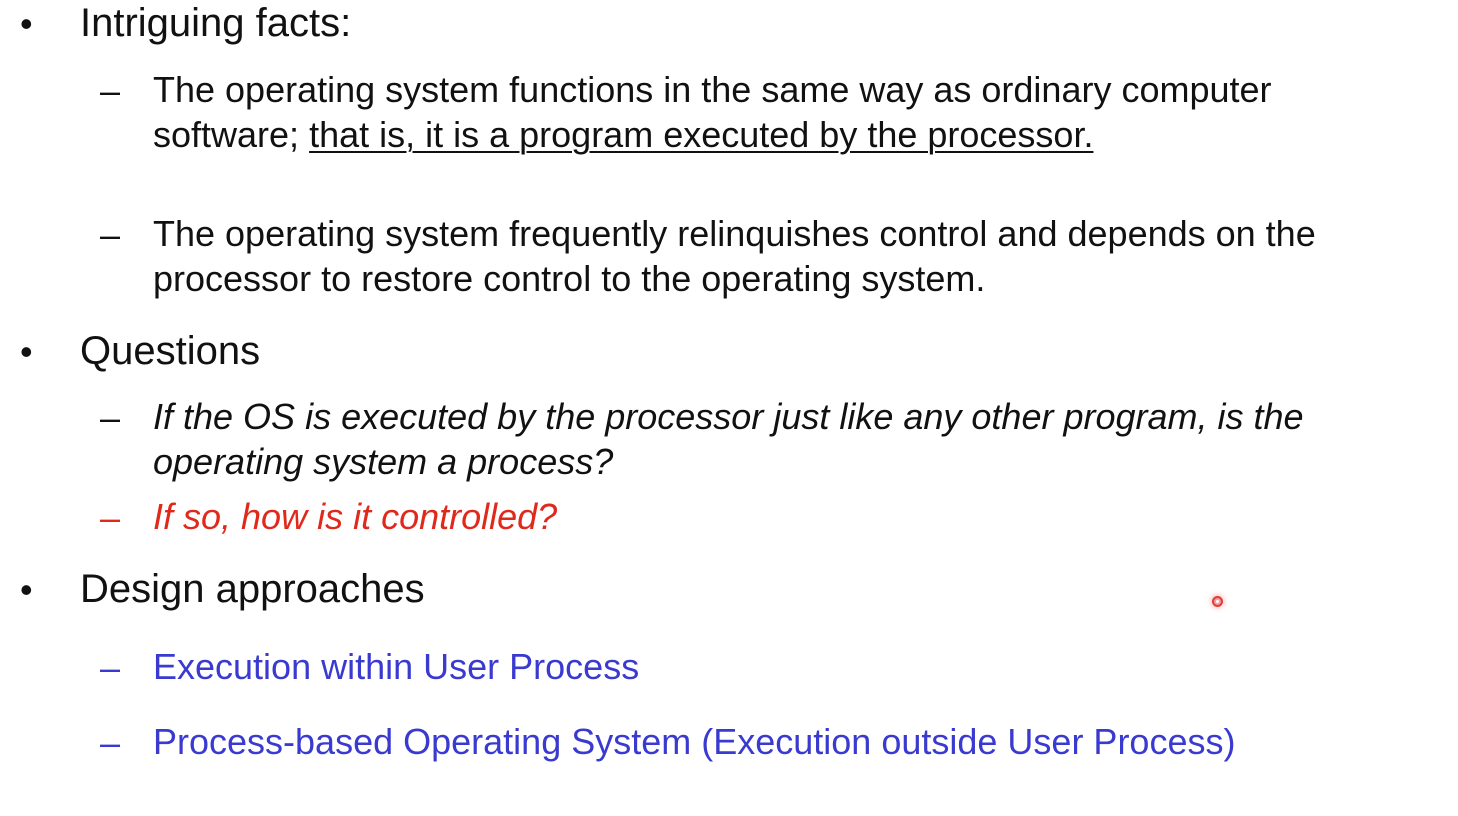 The width and height of the screenshot is (1458, 816). Describe the element at coordinates (252, 589) in the screenshot. I see `heading-design-approaches: Design approaches` at that location.